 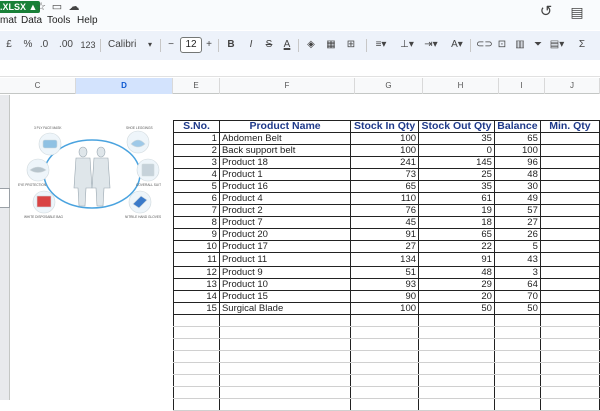 I want to click on number-cell: 35, so click(x=456, y=186).